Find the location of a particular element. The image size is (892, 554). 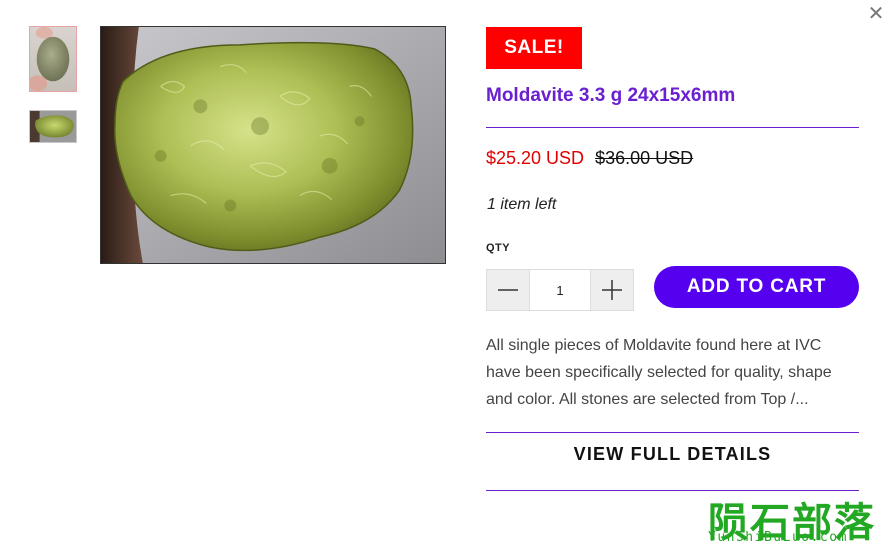

sale-badge: SALE! is located at coordinates (534, 48).